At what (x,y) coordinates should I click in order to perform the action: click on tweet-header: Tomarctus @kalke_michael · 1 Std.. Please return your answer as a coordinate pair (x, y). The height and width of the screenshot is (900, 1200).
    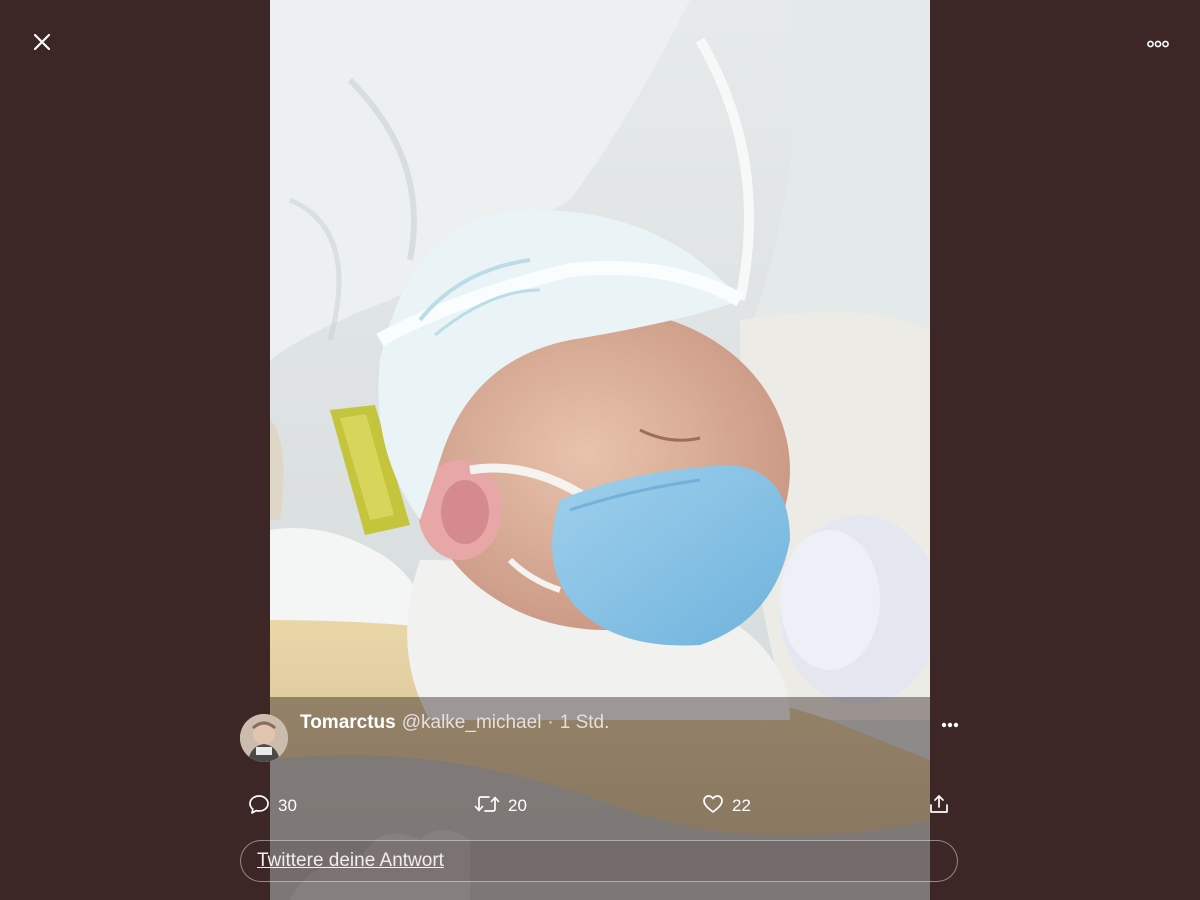
    Looking at the image, I should click on (454, 724).